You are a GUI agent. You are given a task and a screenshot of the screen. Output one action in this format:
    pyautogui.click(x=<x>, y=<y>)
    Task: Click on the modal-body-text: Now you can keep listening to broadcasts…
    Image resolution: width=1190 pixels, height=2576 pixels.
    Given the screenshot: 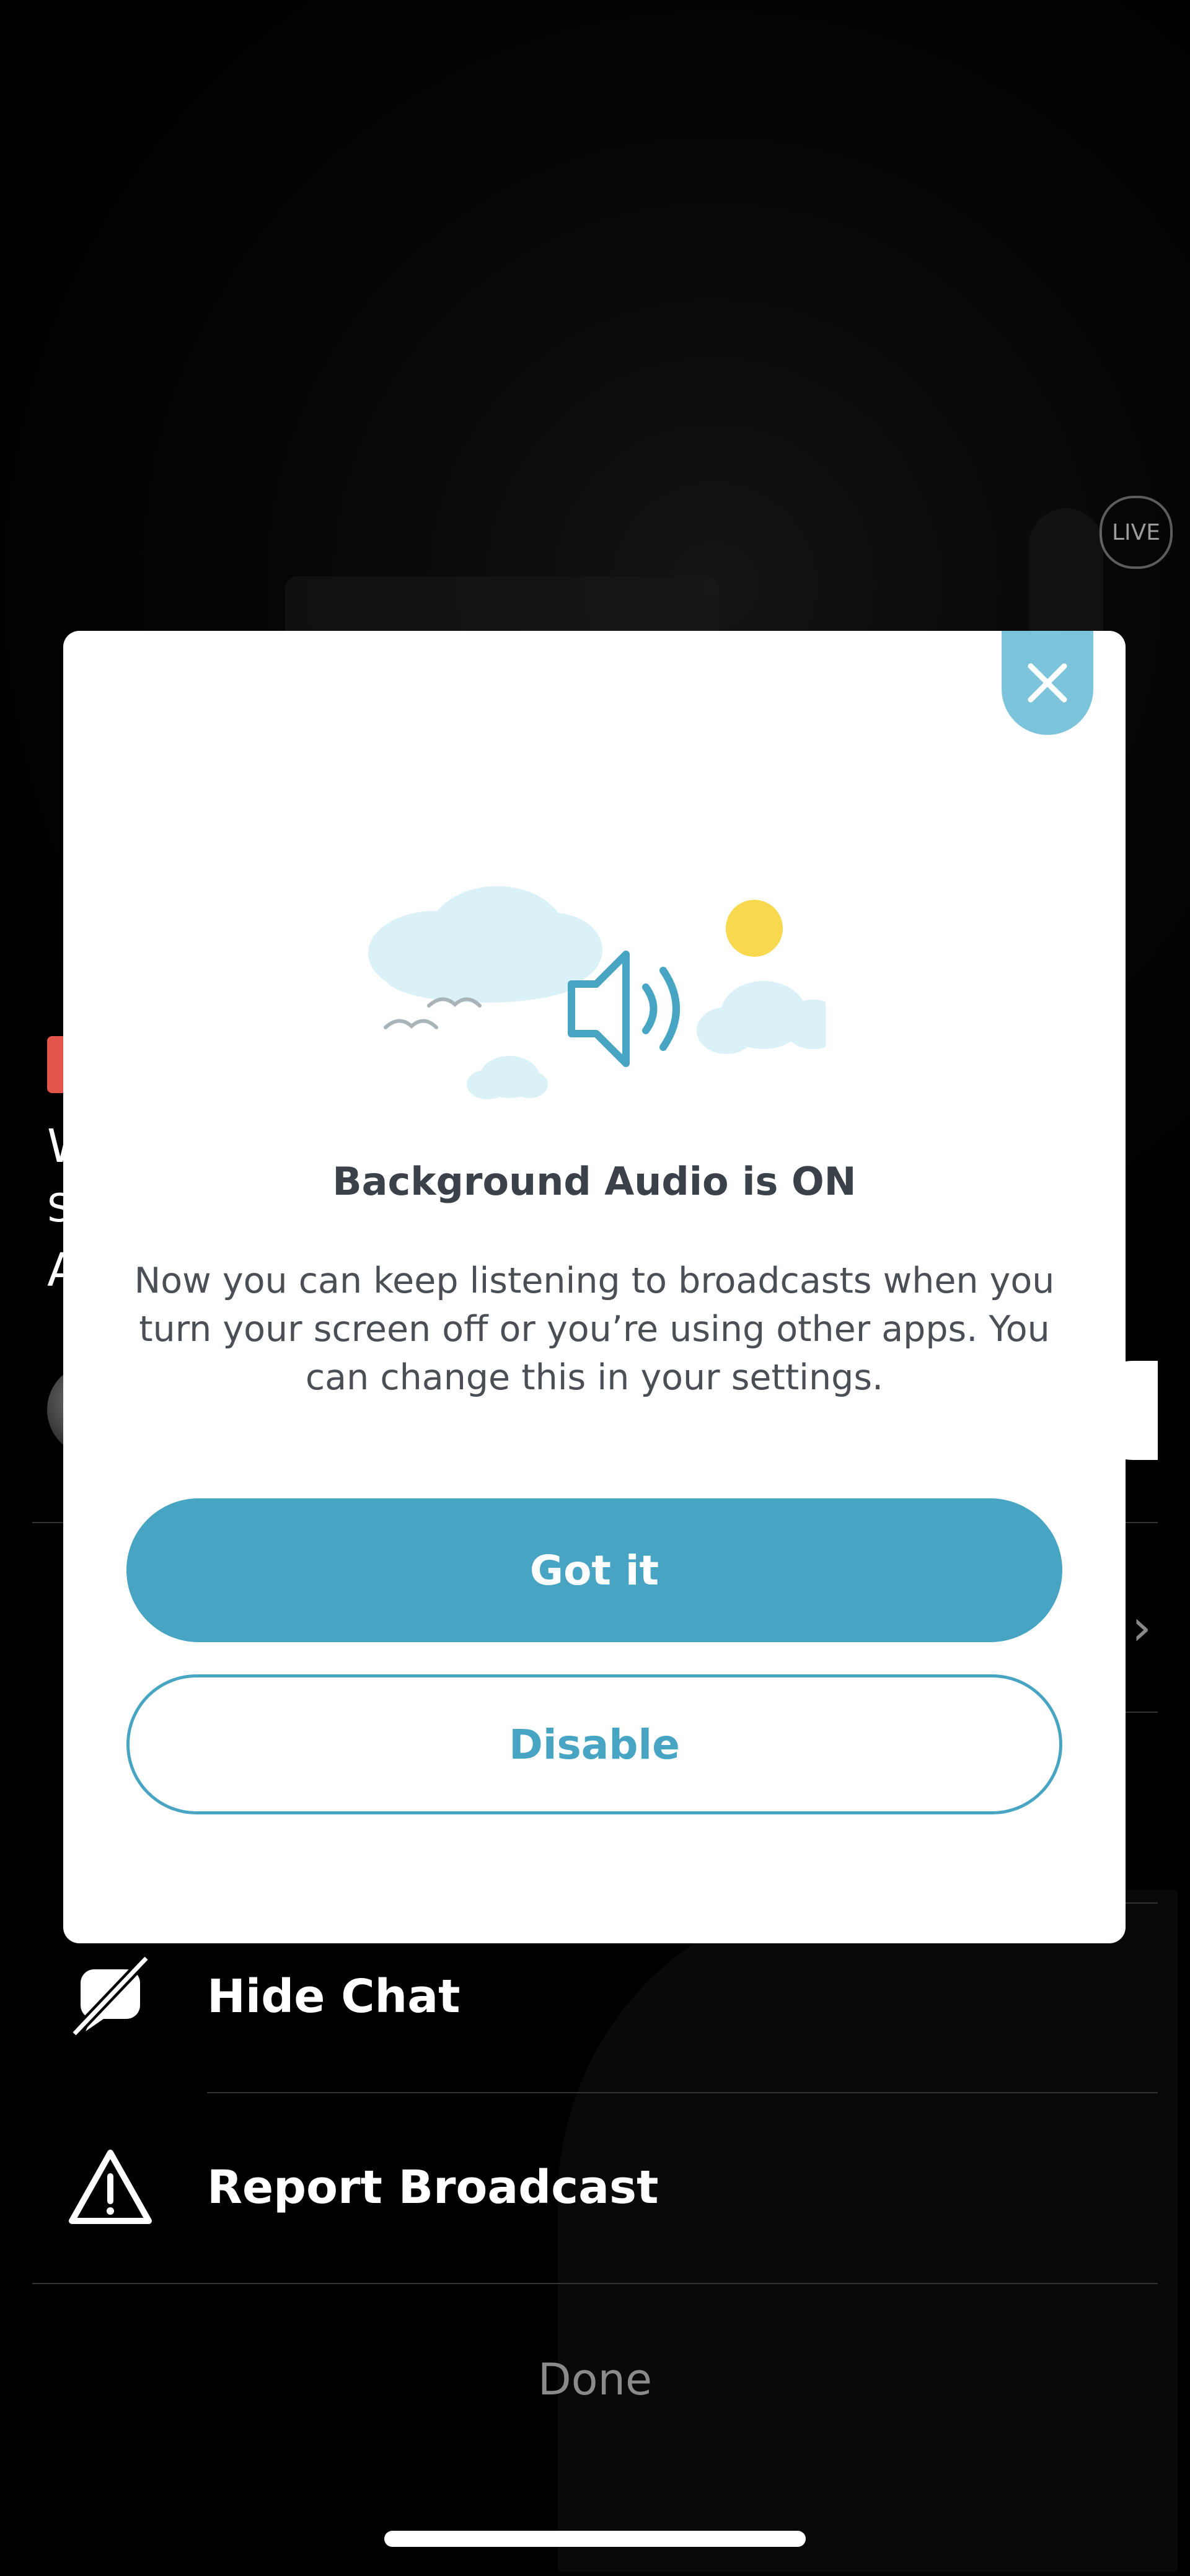 What is the action you would take?
    pyautogui.click(x=594, y=1329)
    